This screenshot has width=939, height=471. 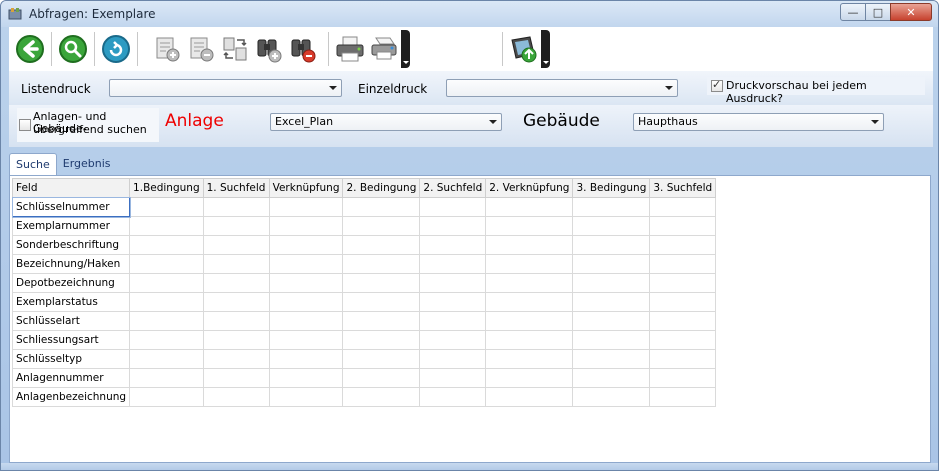 I want to click on field-name-cell: Anlagennummer, so click(x=71, y=378).